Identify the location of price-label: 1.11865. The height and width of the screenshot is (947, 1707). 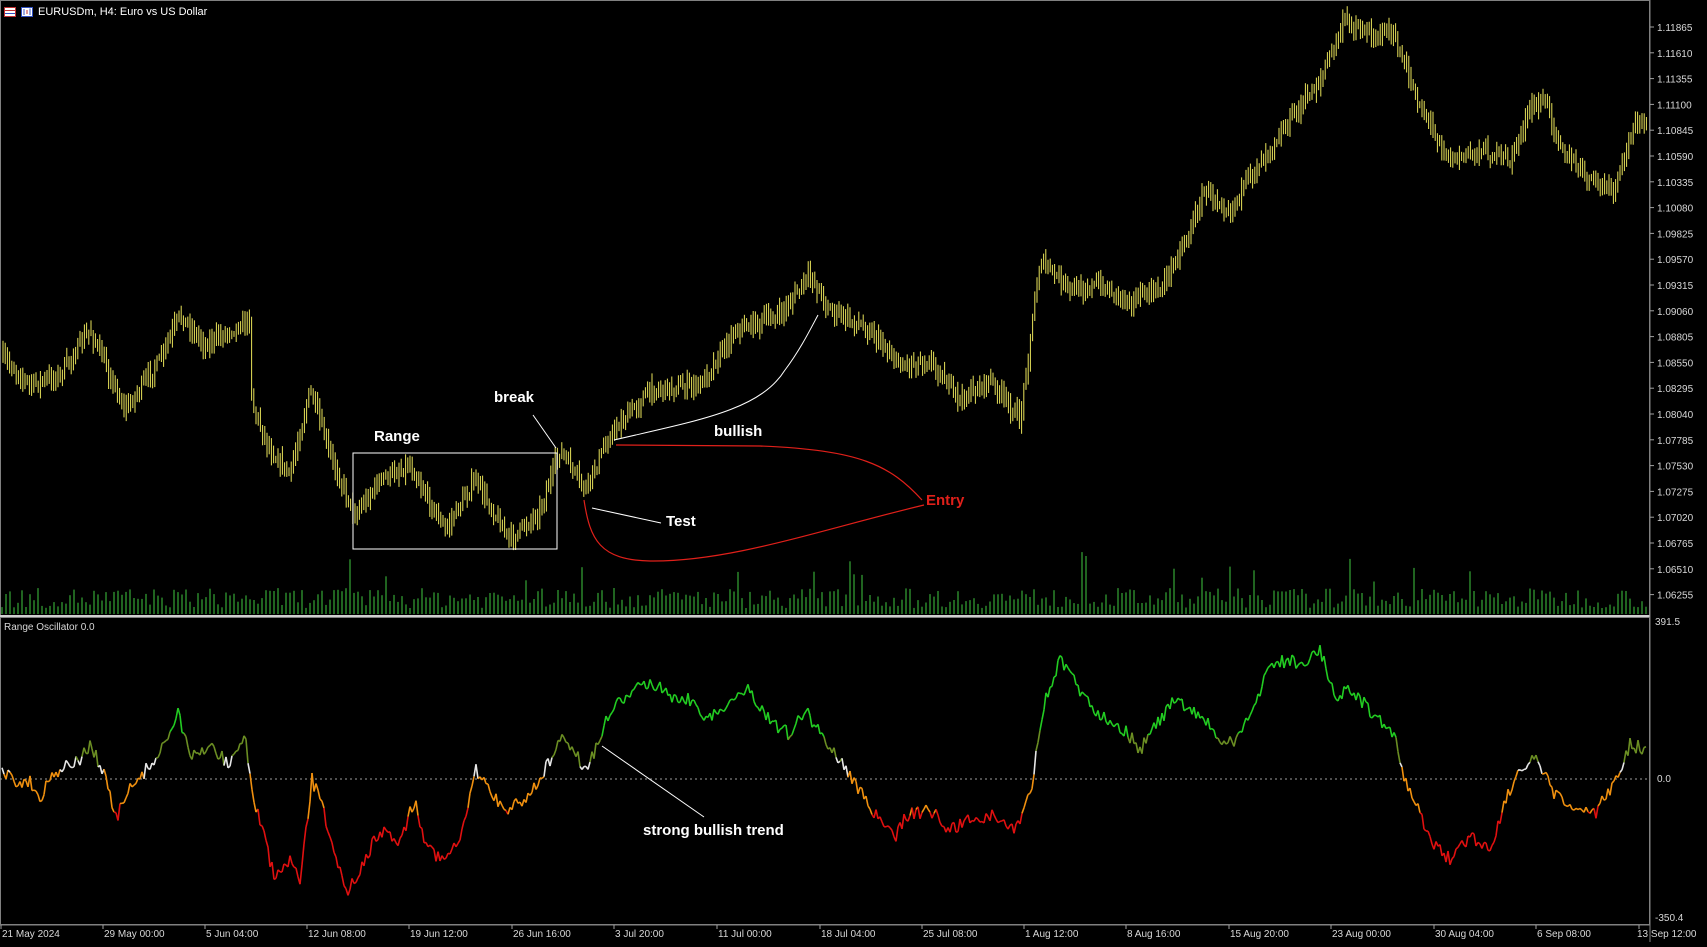
(1675, 28).